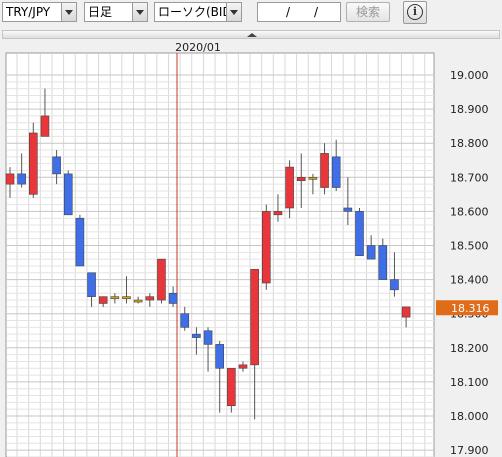 The image size is (502, 457). What do you see at coordinates (28, 12) in the screenshot?
I see `currency-pair-value: TRY/JPY` at bounding box center [28, 12].